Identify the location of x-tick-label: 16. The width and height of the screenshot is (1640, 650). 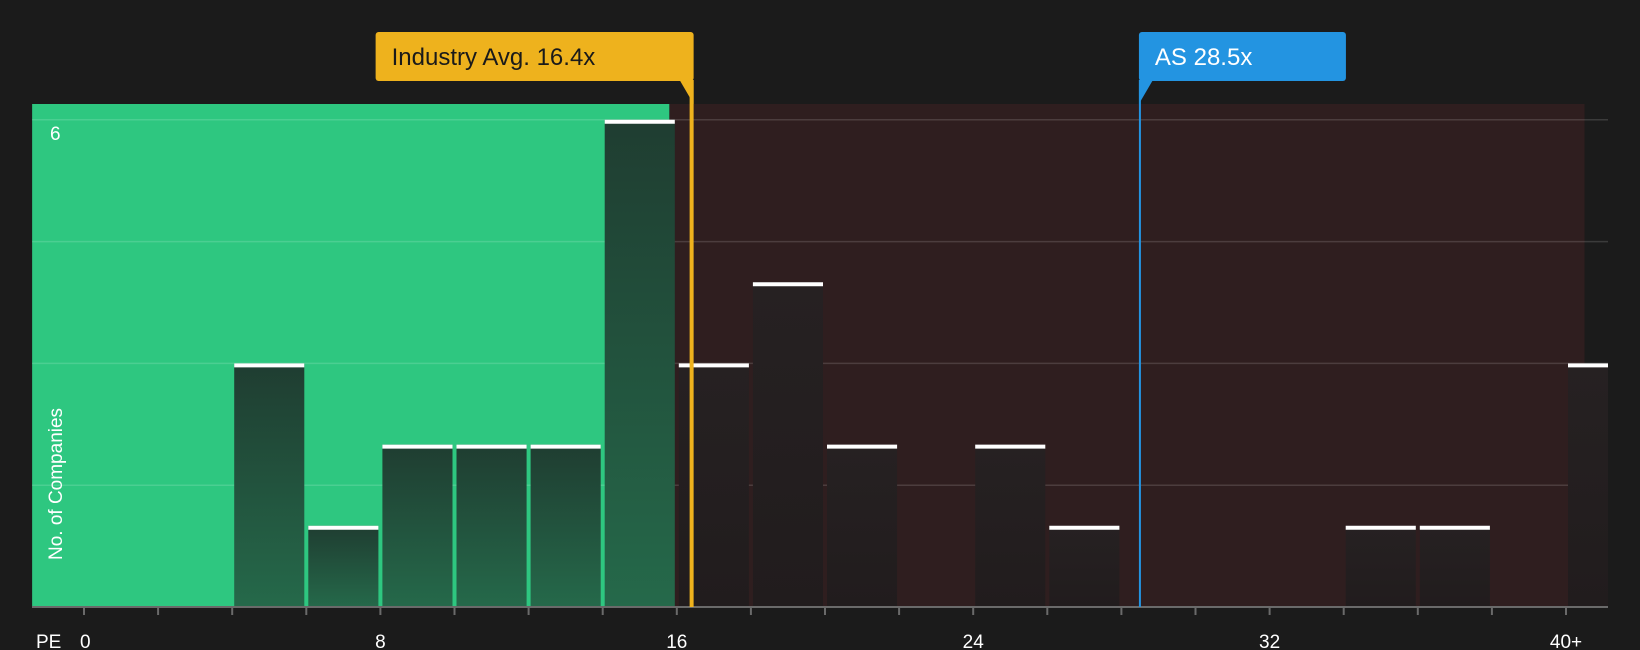
(676, 641).